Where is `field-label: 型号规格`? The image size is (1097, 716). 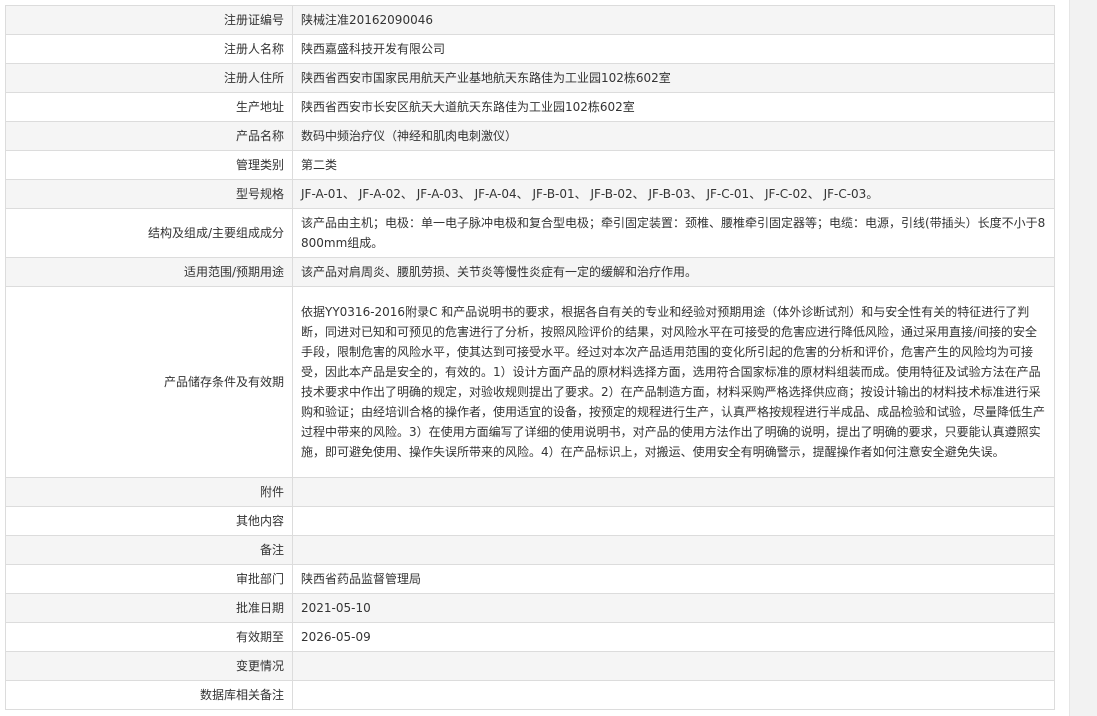 field-label: 型号规格 is located at coordinates (149, 194).